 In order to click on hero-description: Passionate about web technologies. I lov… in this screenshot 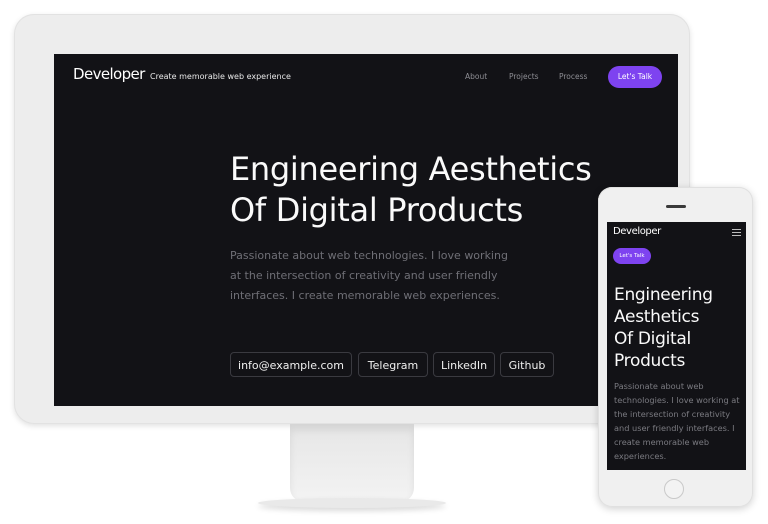, I will do `click(375, 276)`.